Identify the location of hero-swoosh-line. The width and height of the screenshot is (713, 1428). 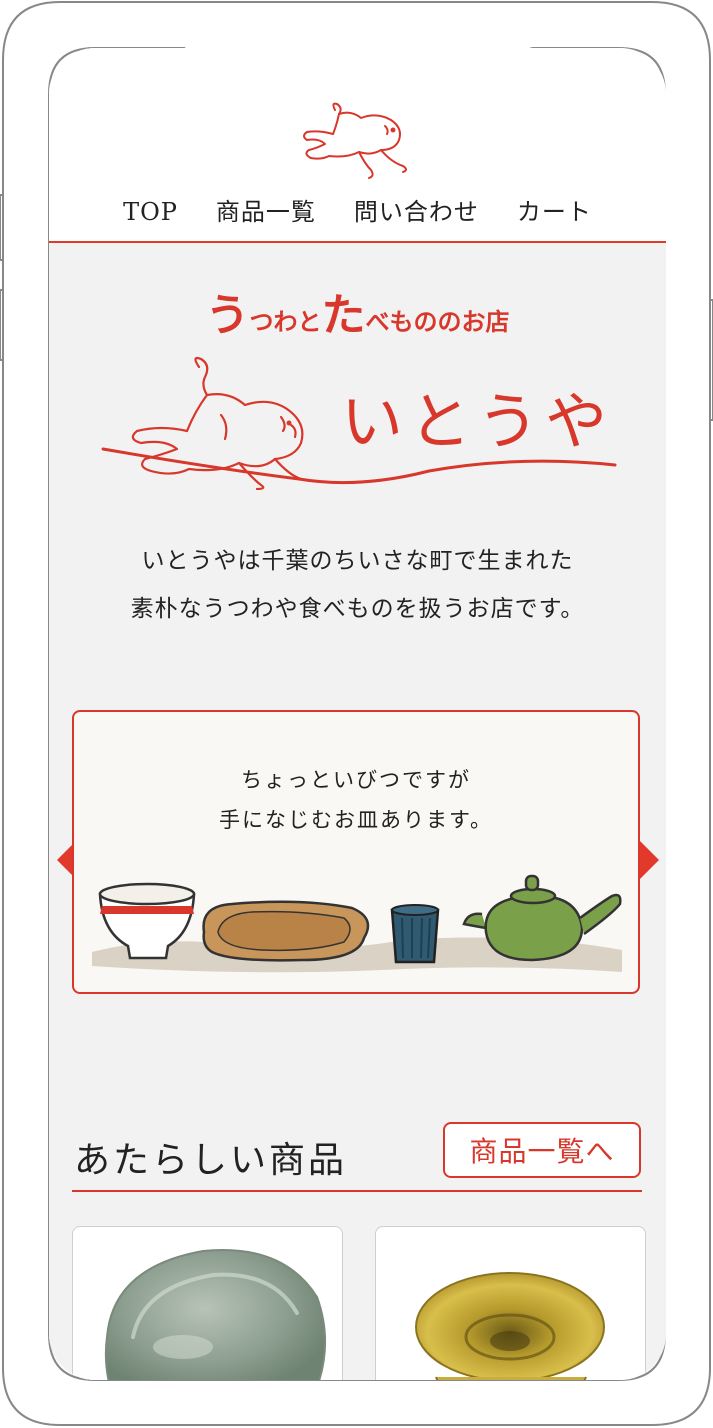
(359, 466).